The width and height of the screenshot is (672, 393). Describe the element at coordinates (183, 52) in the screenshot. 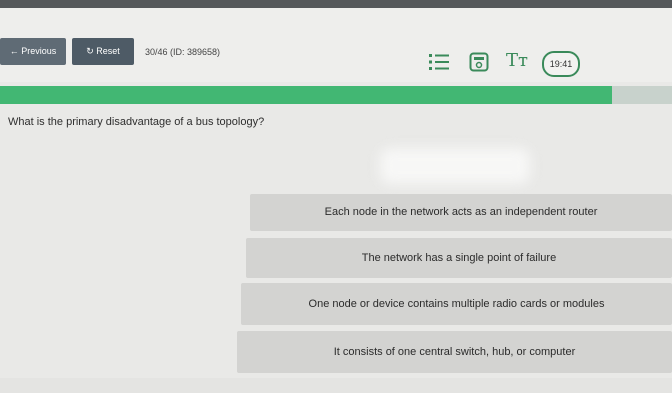

I see `question-counter: 30/46 (ID: 389658)` at that location.